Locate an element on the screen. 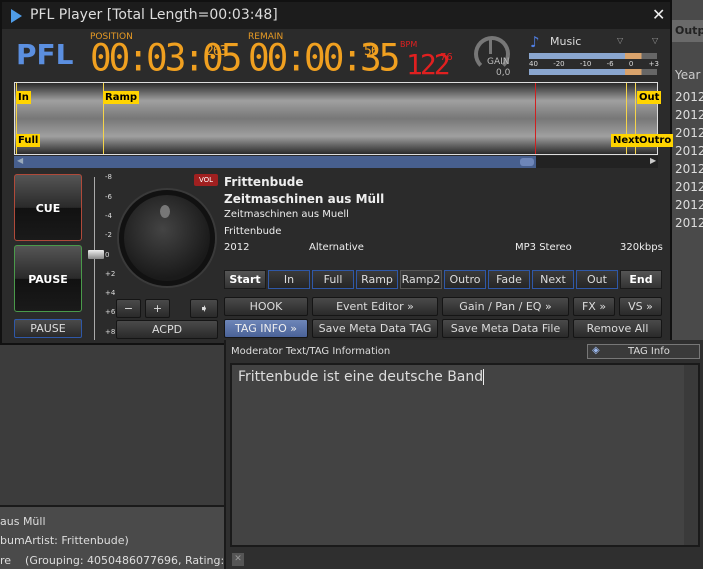 Image resolution: width=703 pixels, height=569 pixels. cue-outro-button: Outro is located at coordinates (465, 279).